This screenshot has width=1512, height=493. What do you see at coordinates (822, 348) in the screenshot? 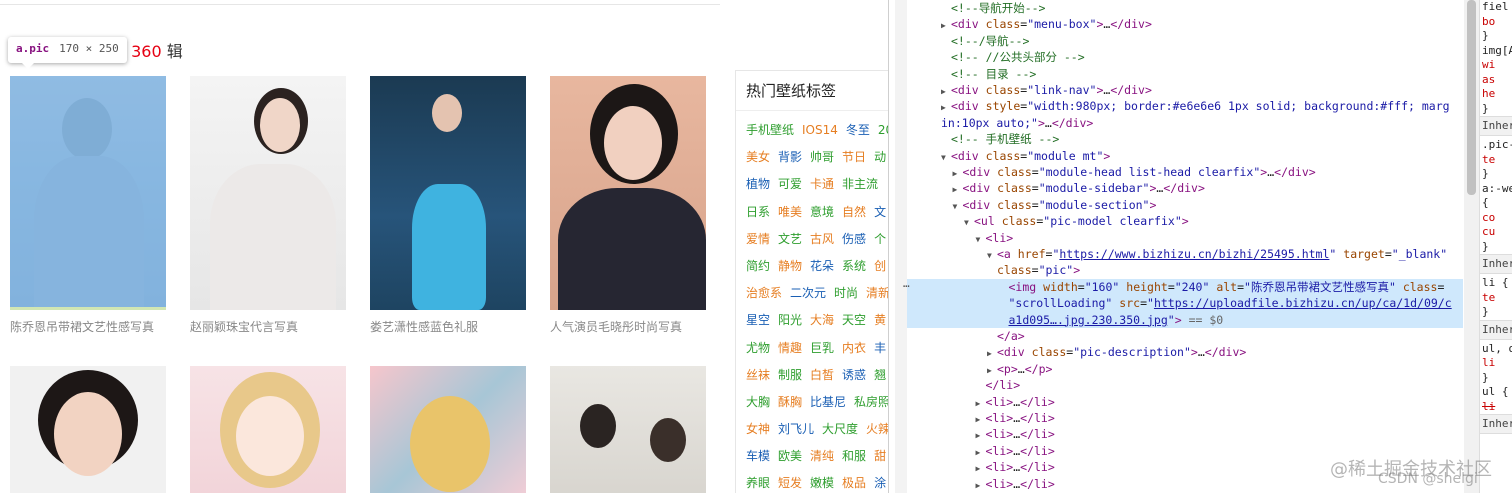
I see `tag-link: 巨乳` at bounding box center [822, 348].